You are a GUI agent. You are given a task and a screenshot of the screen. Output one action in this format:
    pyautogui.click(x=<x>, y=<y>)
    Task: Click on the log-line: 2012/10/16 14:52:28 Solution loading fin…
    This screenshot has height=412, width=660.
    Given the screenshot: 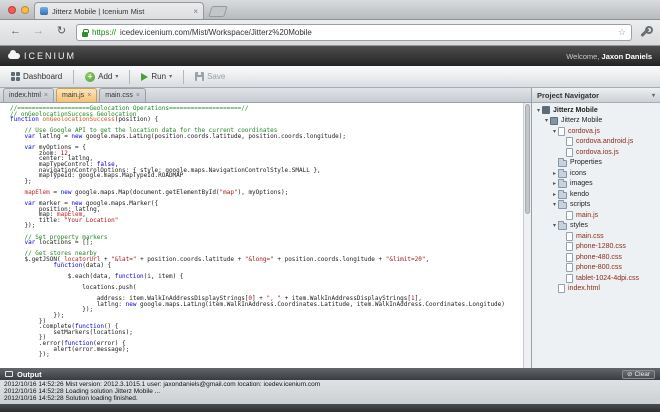 What is the action you would take?
    pyautogui.click(x=71, y=399)
    